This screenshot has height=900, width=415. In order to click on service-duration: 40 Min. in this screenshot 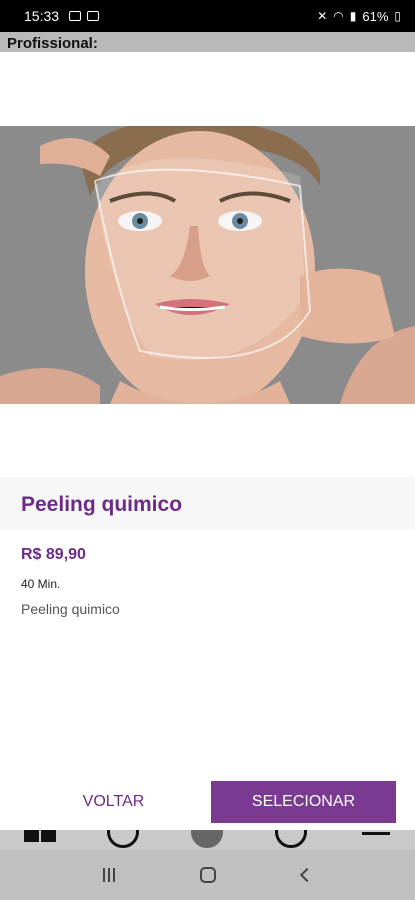, I will do `click(41, 584)`.